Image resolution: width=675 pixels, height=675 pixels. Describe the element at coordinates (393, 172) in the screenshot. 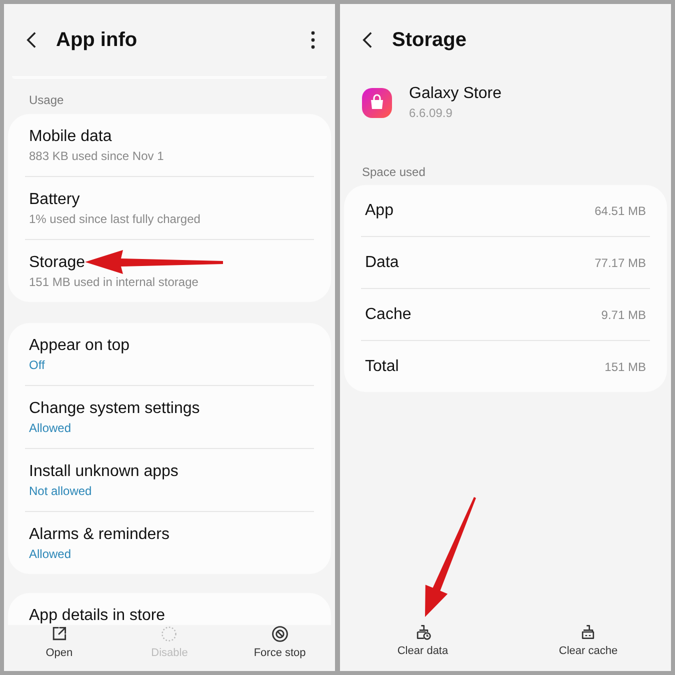

I see `section-label: Space used` at that location.